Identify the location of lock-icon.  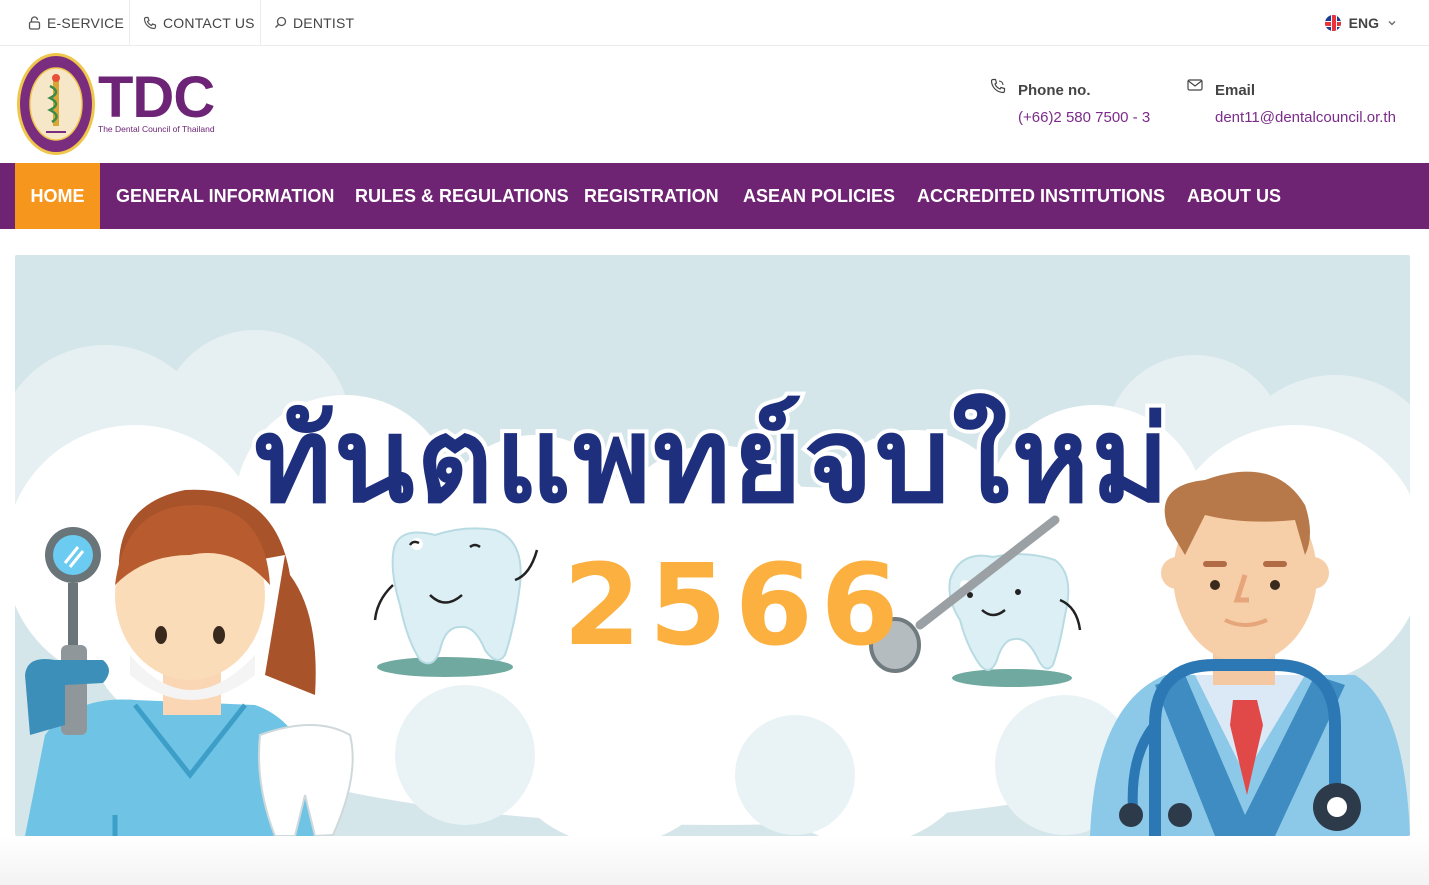
(34, 22).